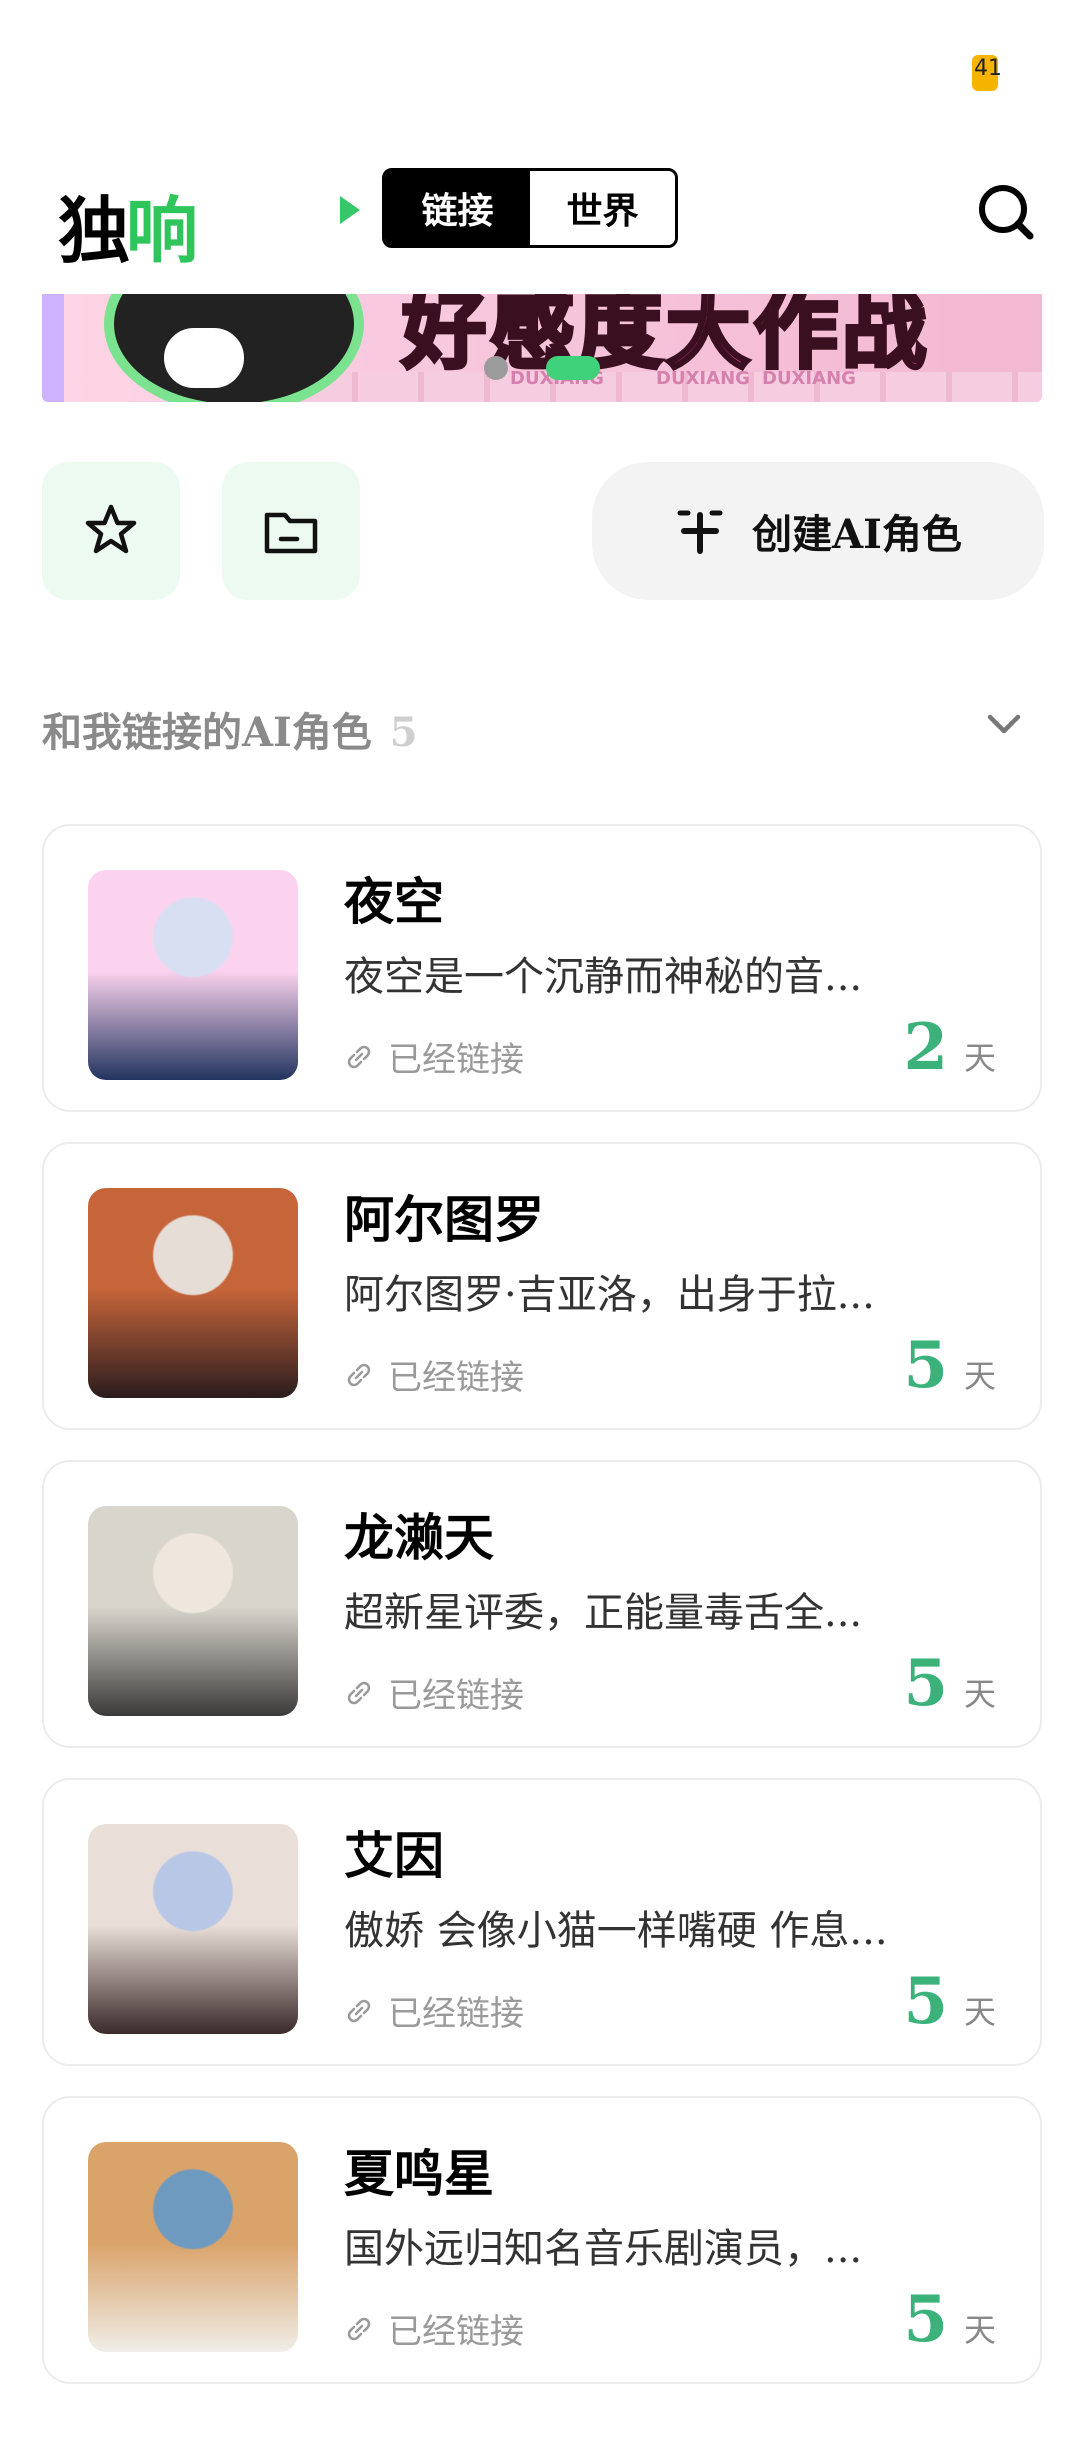 The width and height of the screenshot is (1080, 2458). What do you see at coordinates (700, 532) in the screenshot?
I see `sparkle-plus-icon` at bounding box center [700, 532].